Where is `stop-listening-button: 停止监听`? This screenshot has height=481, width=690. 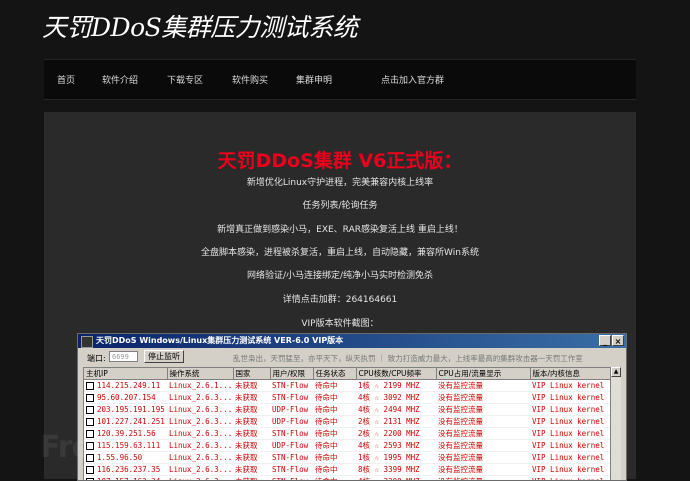 stop-listening-button: 停止监听 is located at coordinates (164, 356).